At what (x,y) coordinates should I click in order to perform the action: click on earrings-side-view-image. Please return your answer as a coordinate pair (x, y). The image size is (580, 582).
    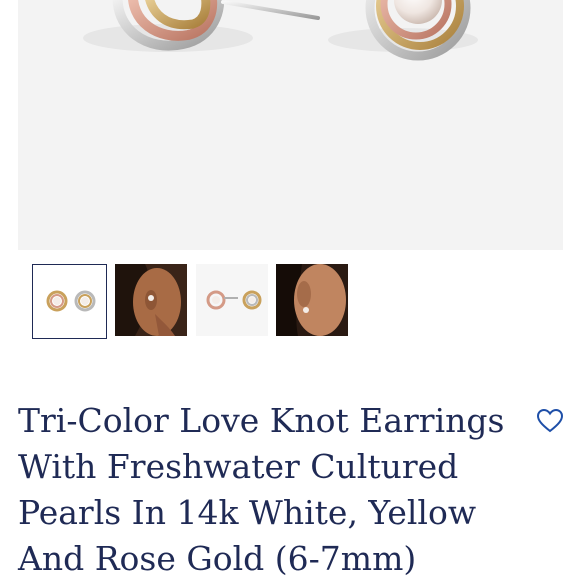
    Looking at the image, I should click on (232, 300).